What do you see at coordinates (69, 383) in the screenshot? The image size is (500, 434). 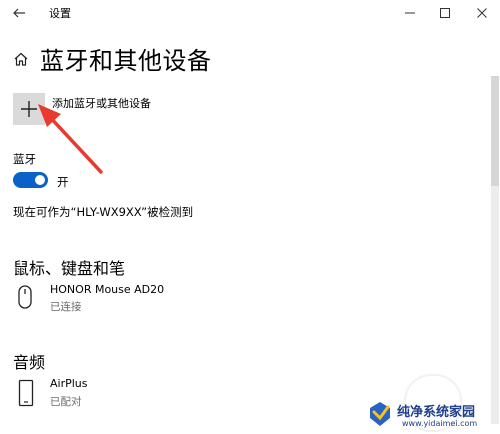 I see `device-name: AirPlus` at bounding box center [69, 383].